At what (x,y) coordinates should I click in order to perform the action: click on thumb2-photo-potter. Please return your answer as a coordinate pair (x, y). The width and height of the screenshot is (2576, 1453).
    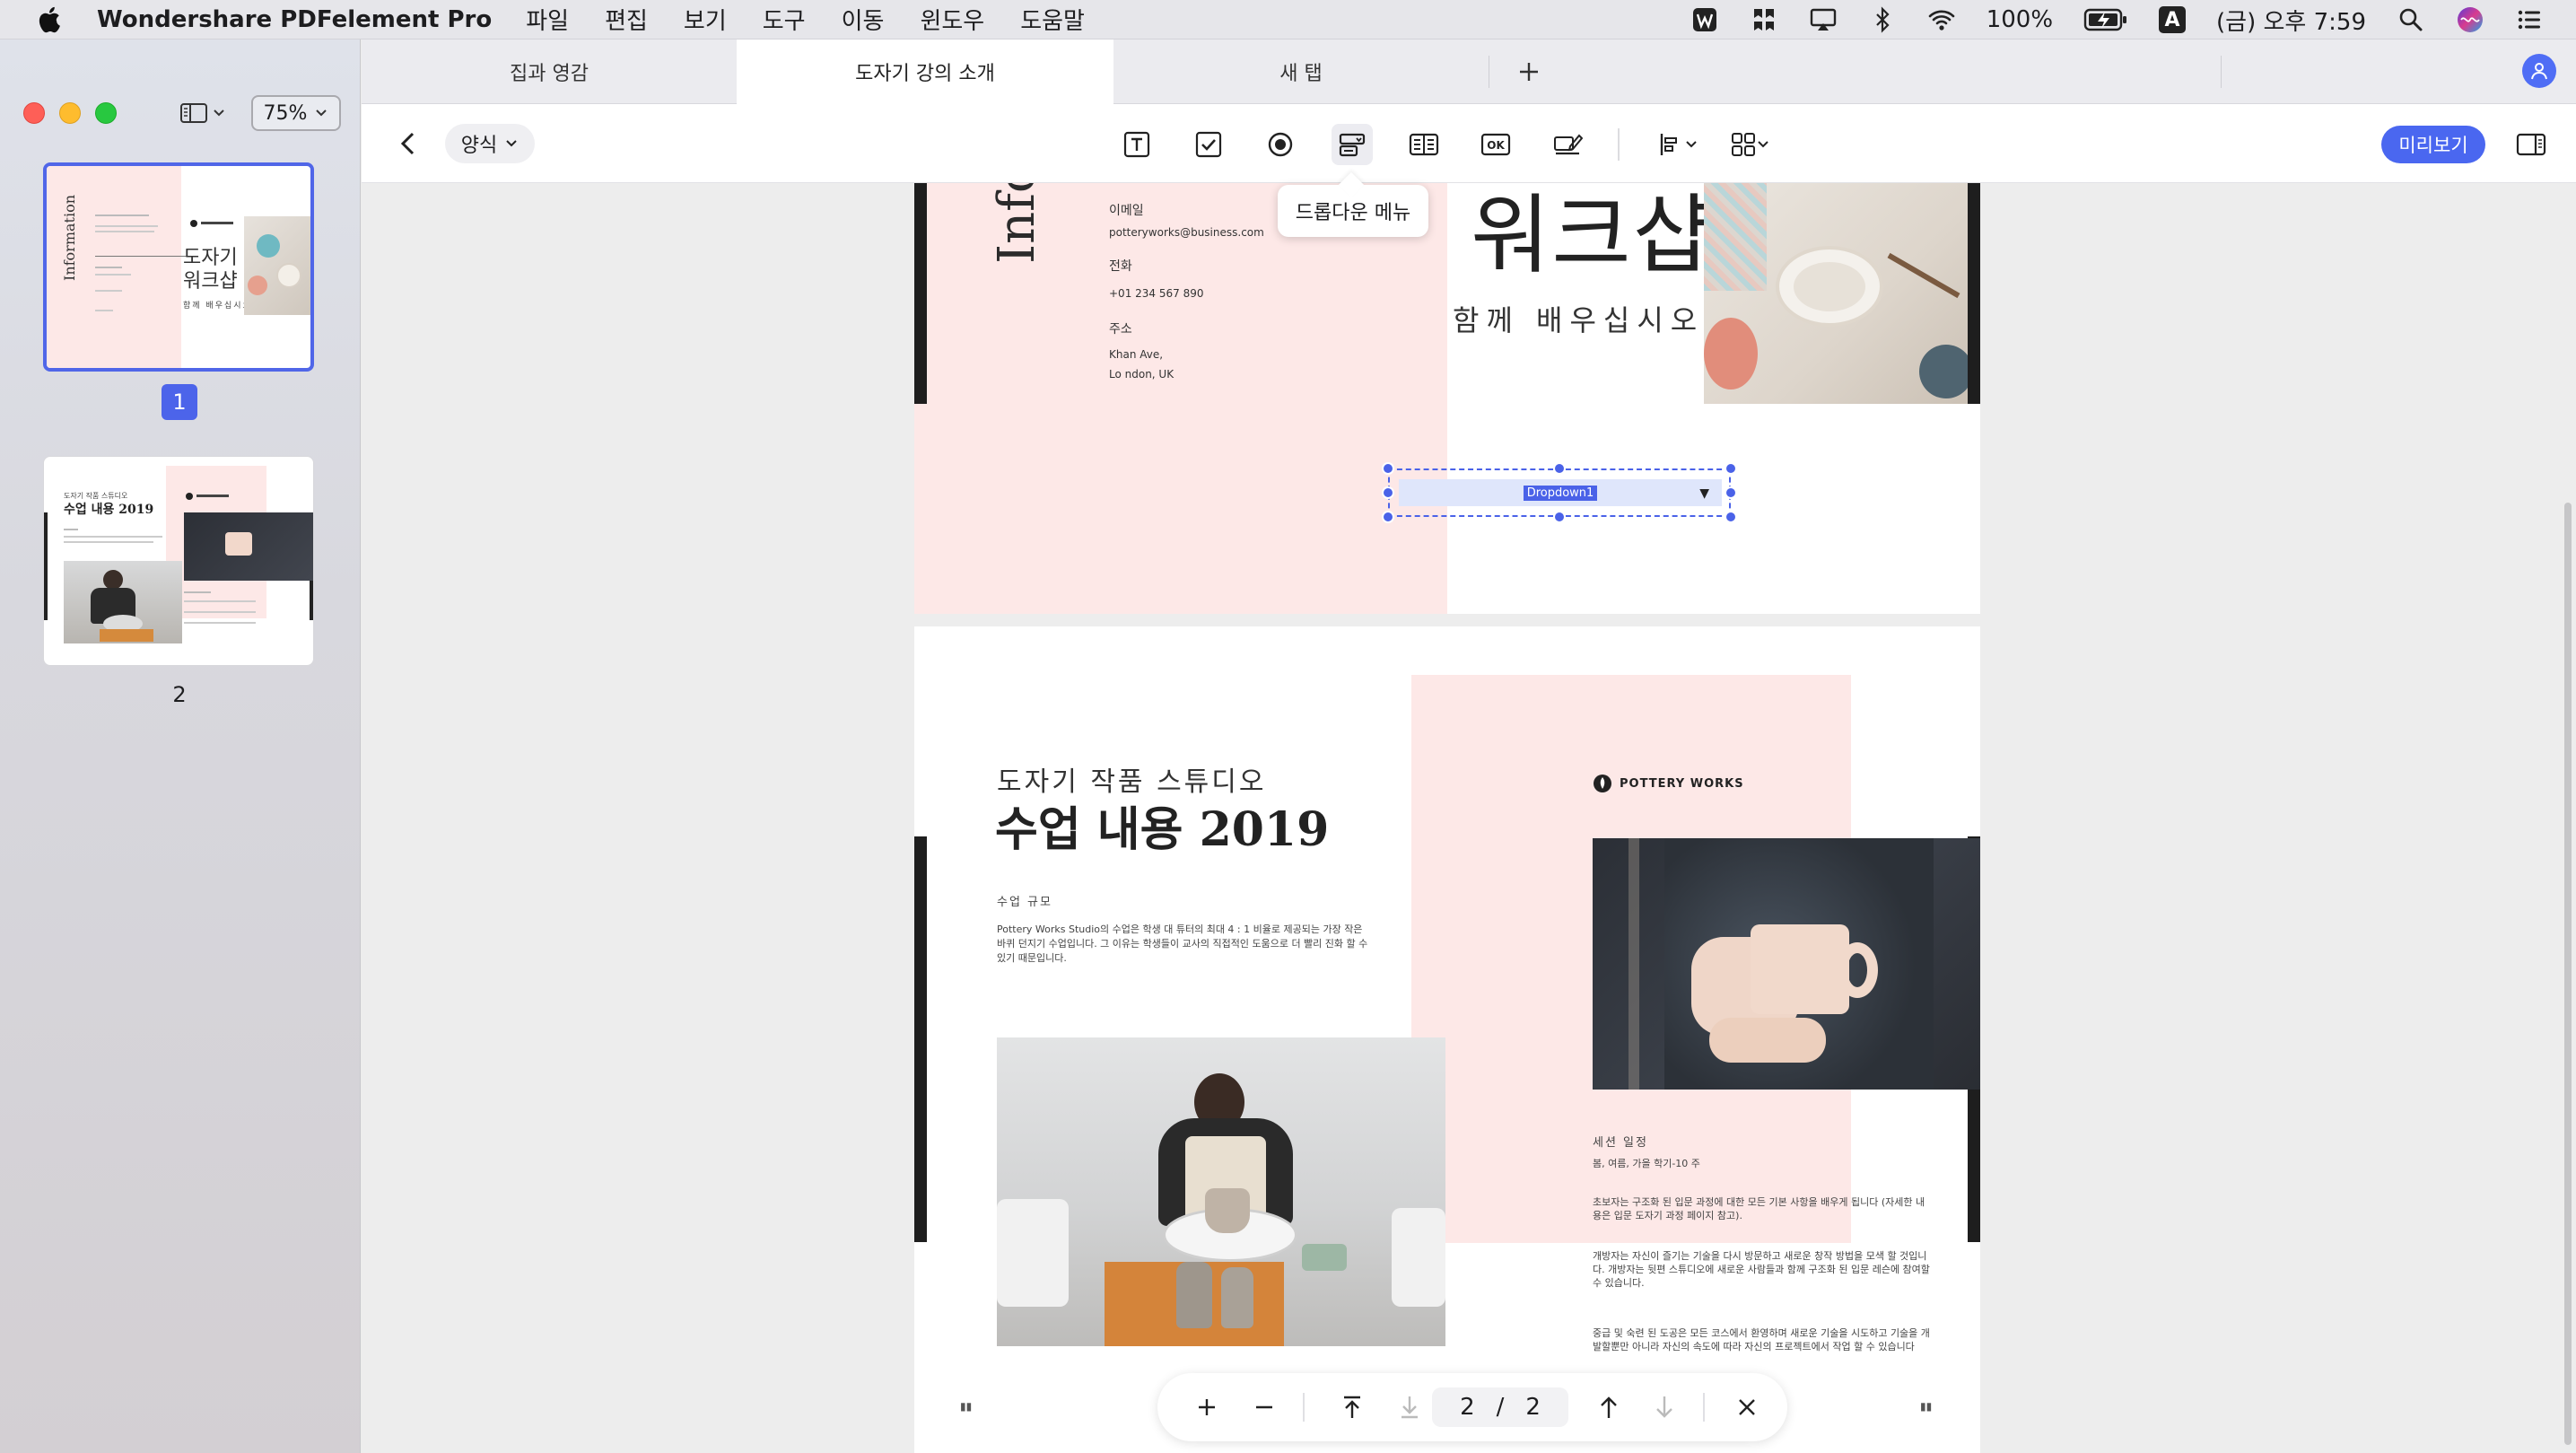
    Looking at the image, I should click on (123, 602).